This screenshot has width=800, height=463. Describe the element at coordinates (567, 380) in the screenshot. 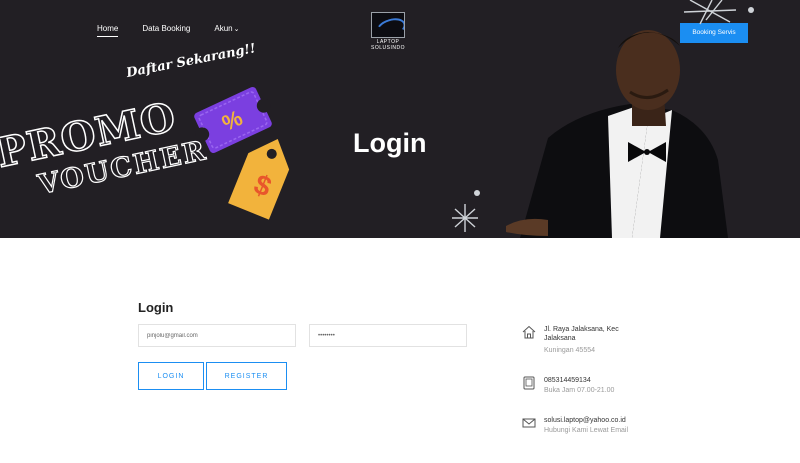

I see `phone-number: 085314459134` at that location.